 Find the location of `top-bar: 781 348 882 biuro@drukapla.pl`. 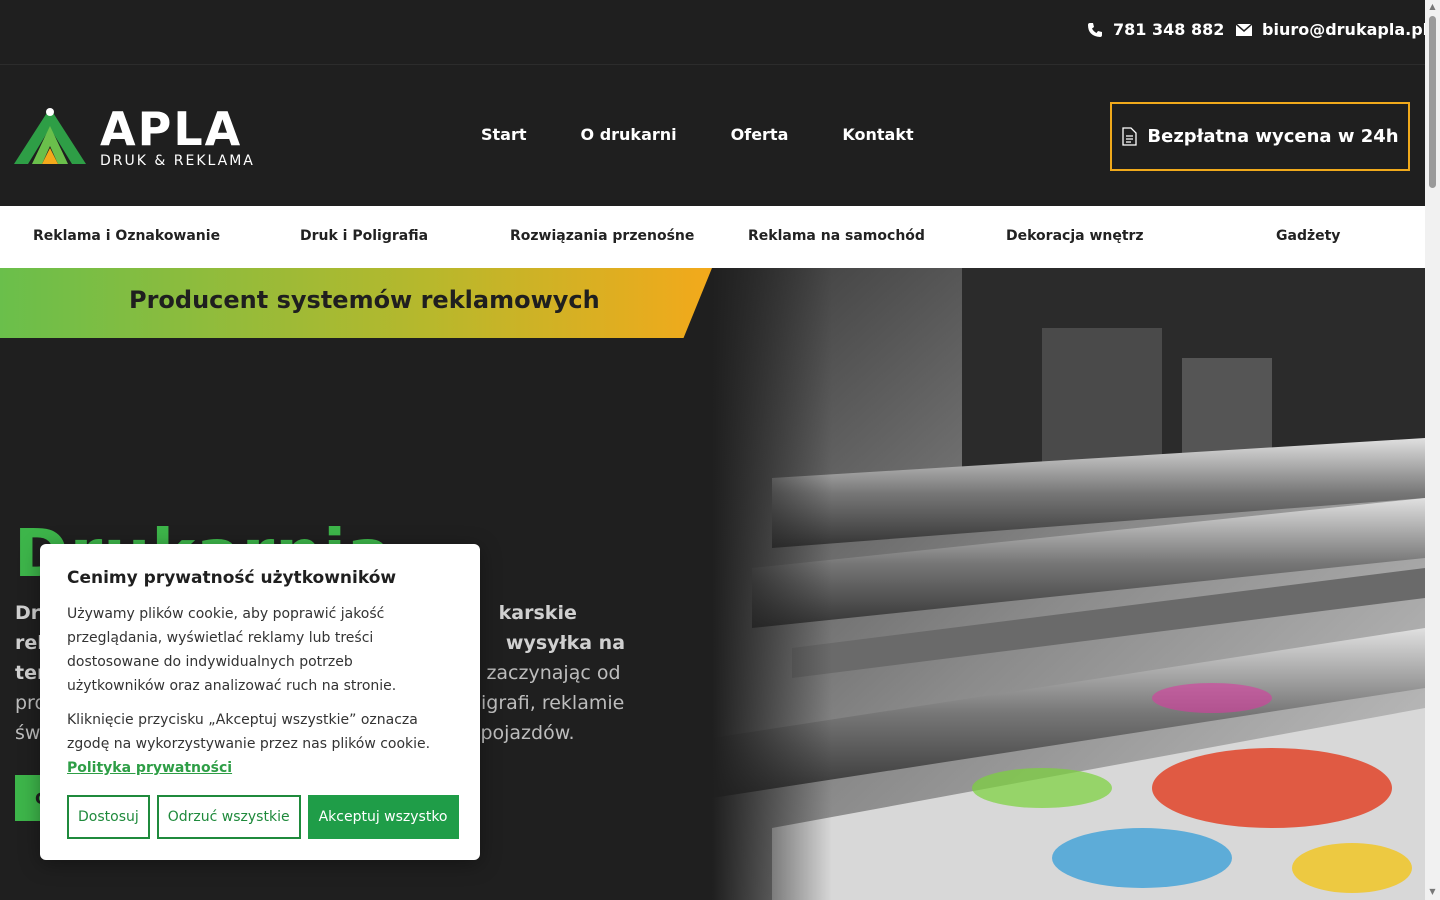

top-bar: 781 348 882 biuro@drukapla.pl is located at coordinates (714, 32).